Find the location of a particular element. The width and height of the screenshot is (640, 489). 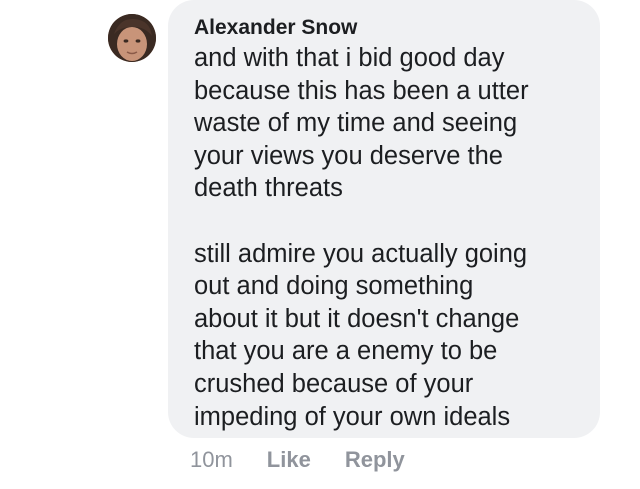

comment-line: your views you deserve the is located at coordinates (348, 155).